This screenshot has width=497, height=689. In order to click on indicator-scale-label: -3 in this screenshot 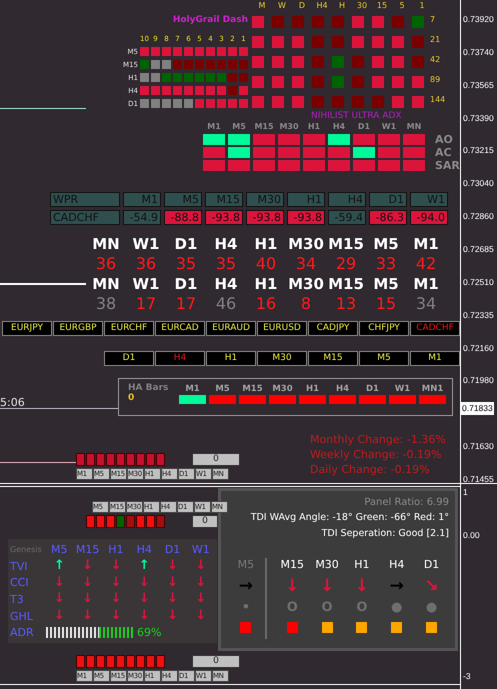, I will do `click(467, 676)`.